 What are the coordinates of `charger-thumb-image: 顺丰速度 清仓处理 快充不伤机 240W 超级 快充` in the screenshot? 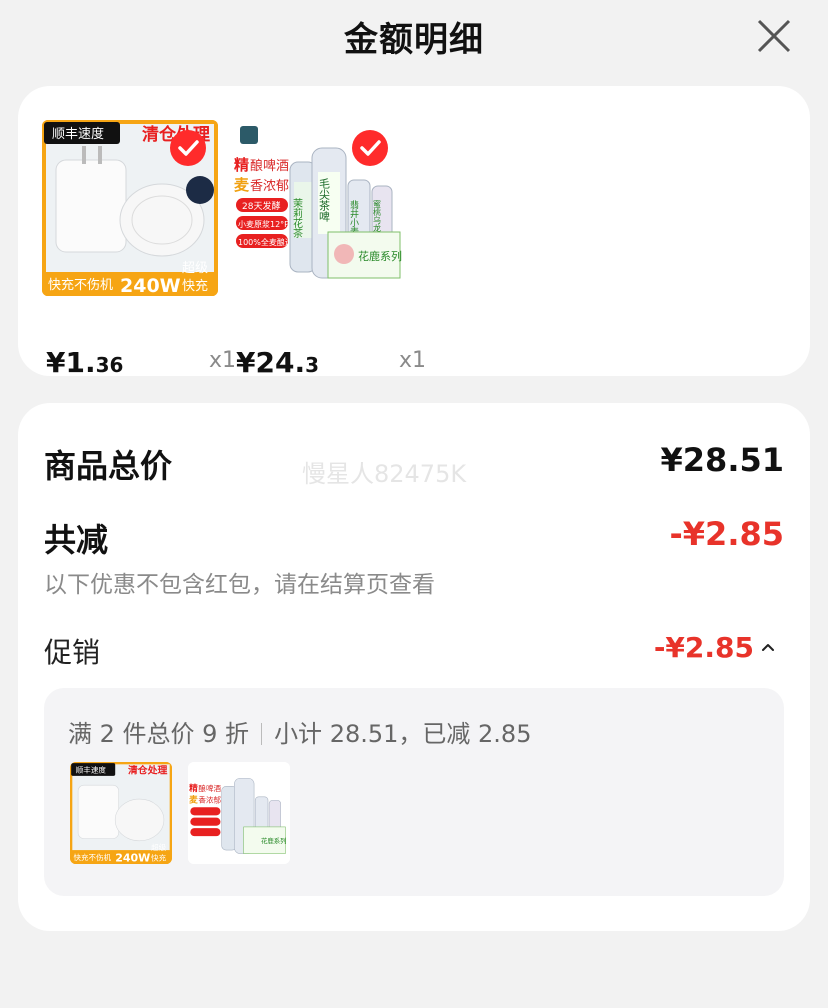 It's located at (121, 813).